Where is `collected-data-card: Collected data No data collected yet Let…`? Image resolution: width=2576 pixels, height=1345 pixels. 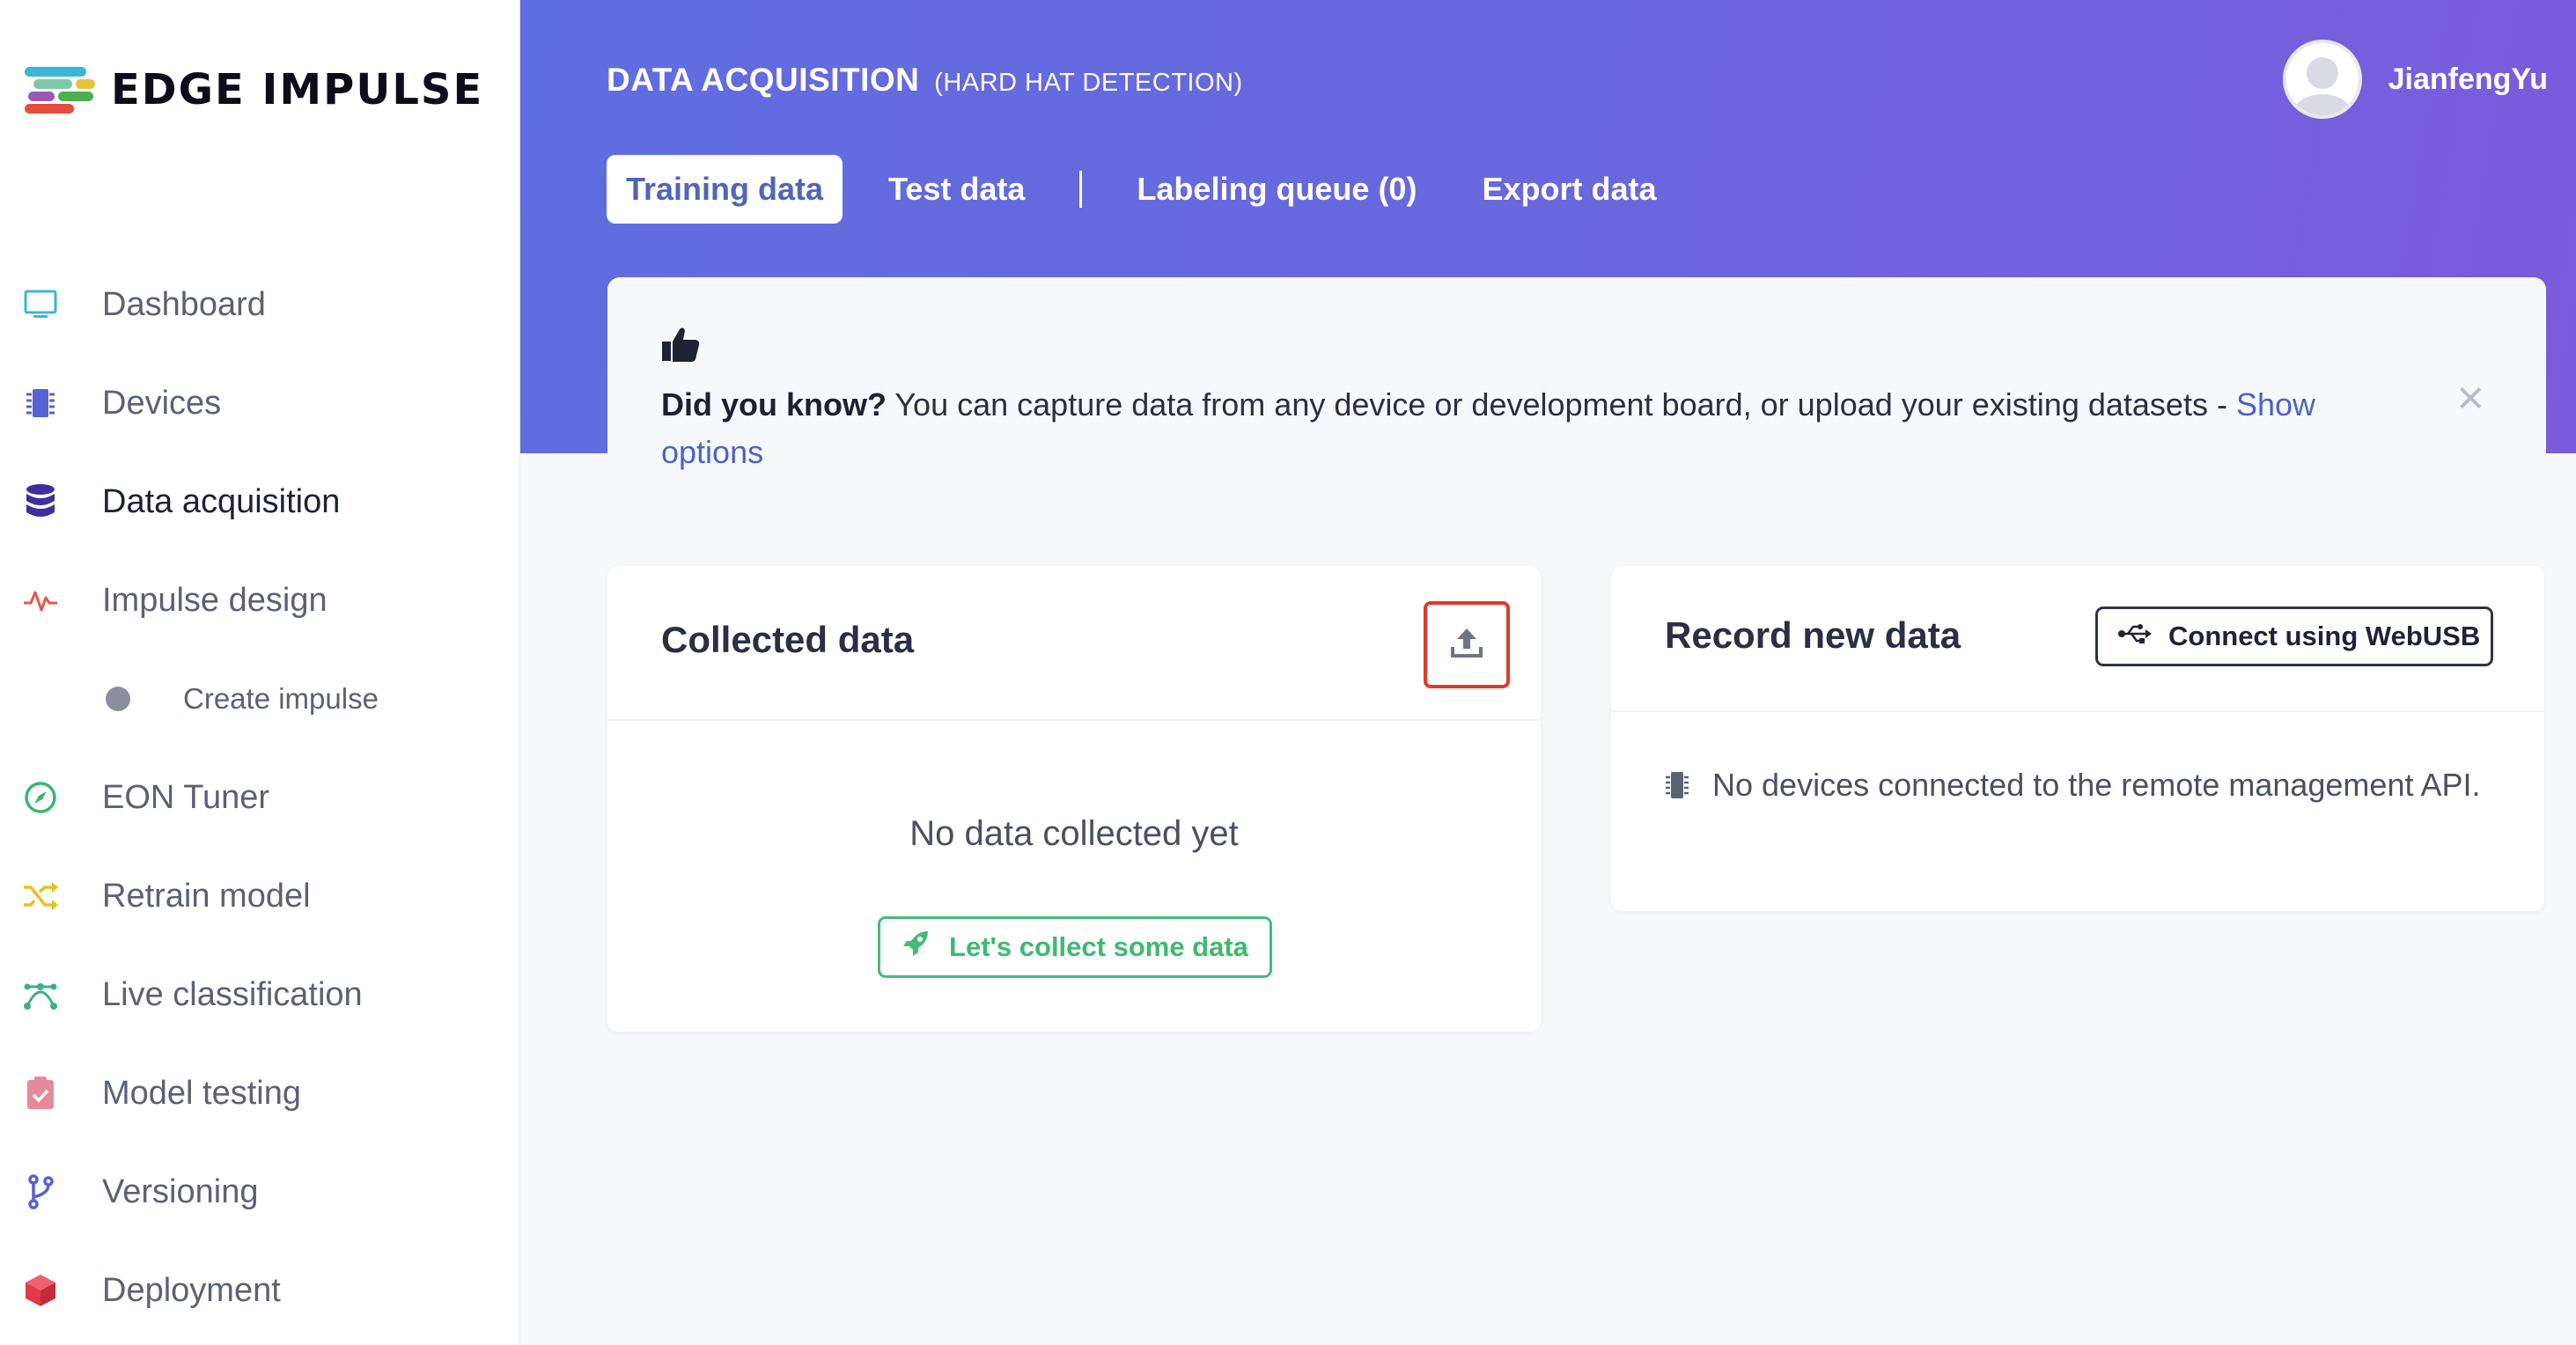
collected-data-card: Collected data No data collected yet Let… is located at coordinates (1074, 799).